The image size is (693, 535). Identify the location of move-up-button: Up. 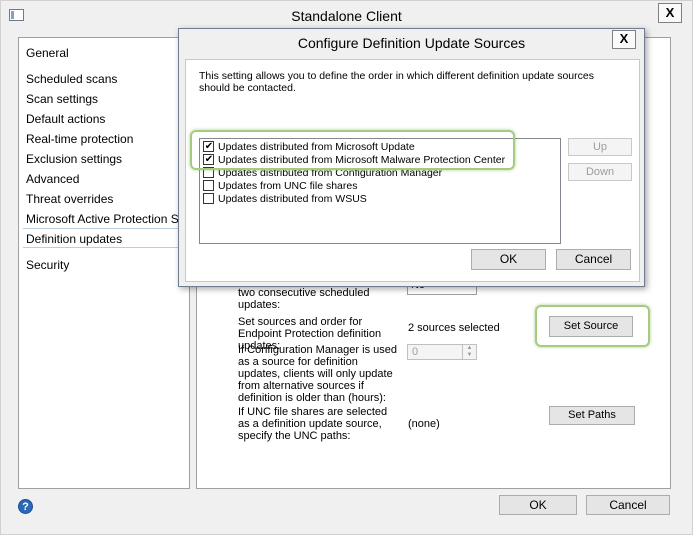
(600, 147).